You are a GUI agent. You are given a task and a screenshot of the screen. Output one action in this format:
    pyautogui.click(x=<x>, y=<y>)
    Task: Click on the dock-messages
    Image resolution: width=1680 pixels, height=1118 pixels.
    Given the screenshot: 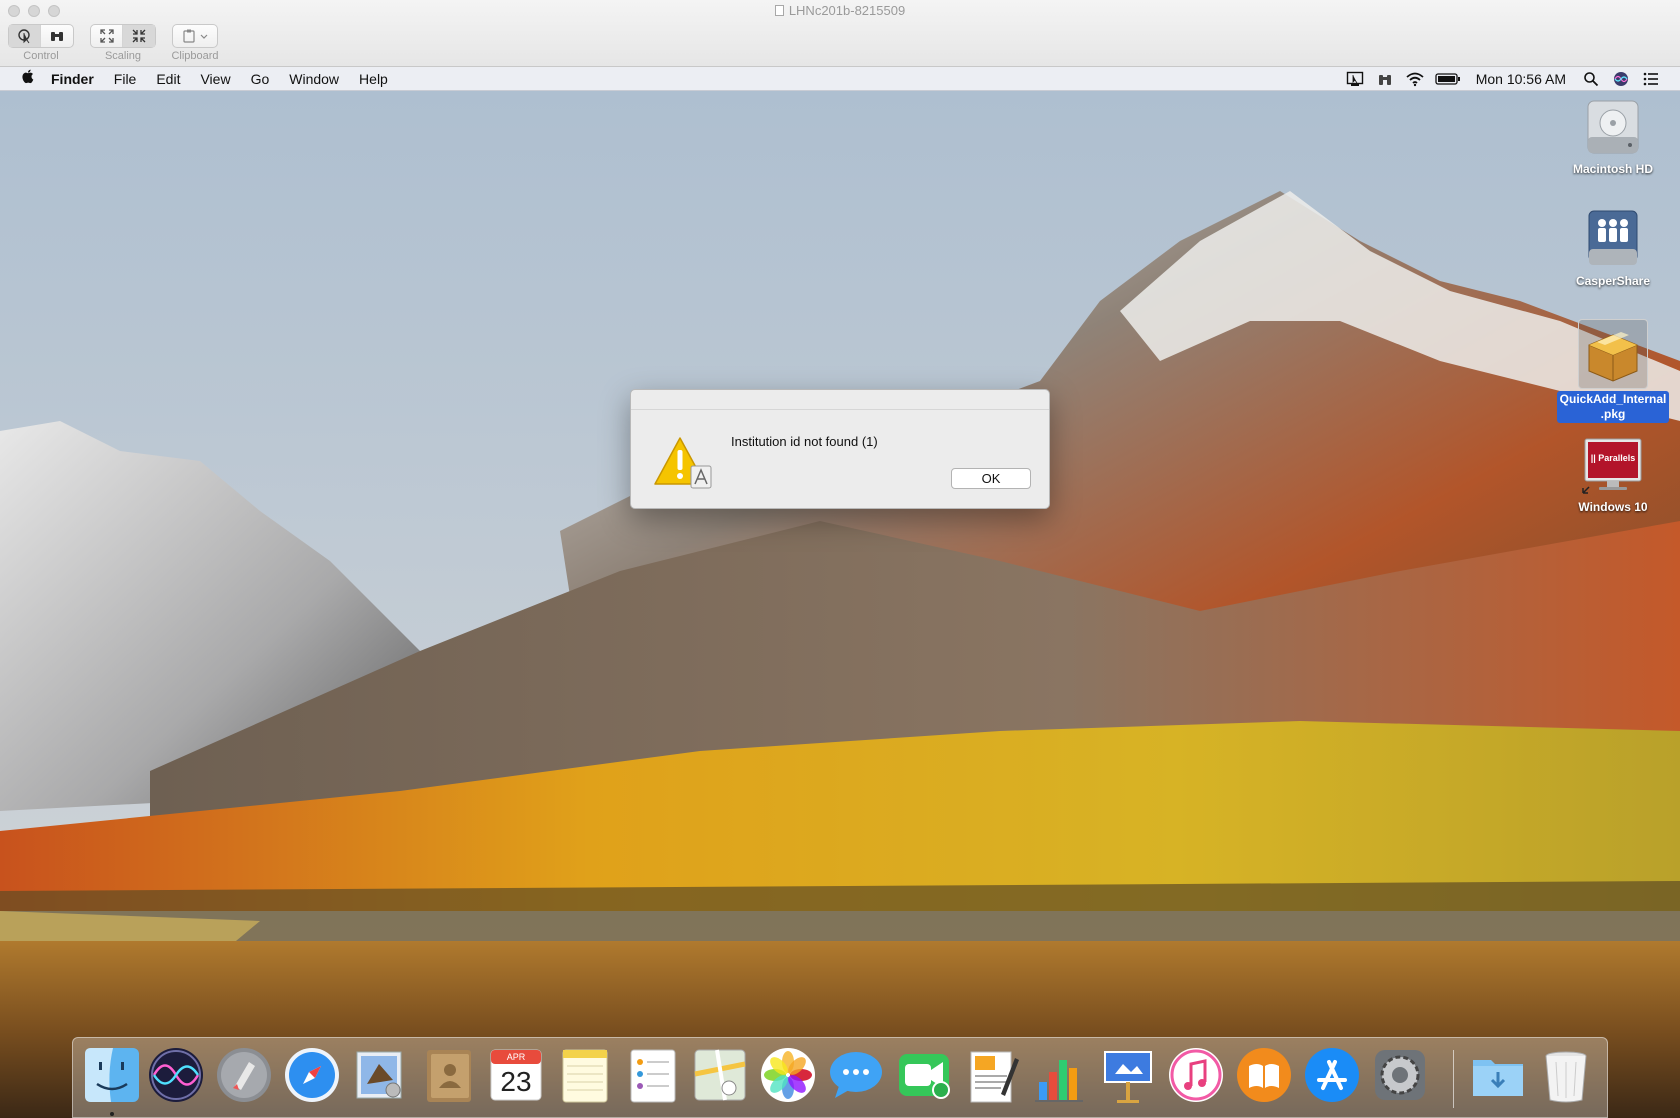 What is the action you would take?
    pyautogui.click(x=856, y=1075)
    